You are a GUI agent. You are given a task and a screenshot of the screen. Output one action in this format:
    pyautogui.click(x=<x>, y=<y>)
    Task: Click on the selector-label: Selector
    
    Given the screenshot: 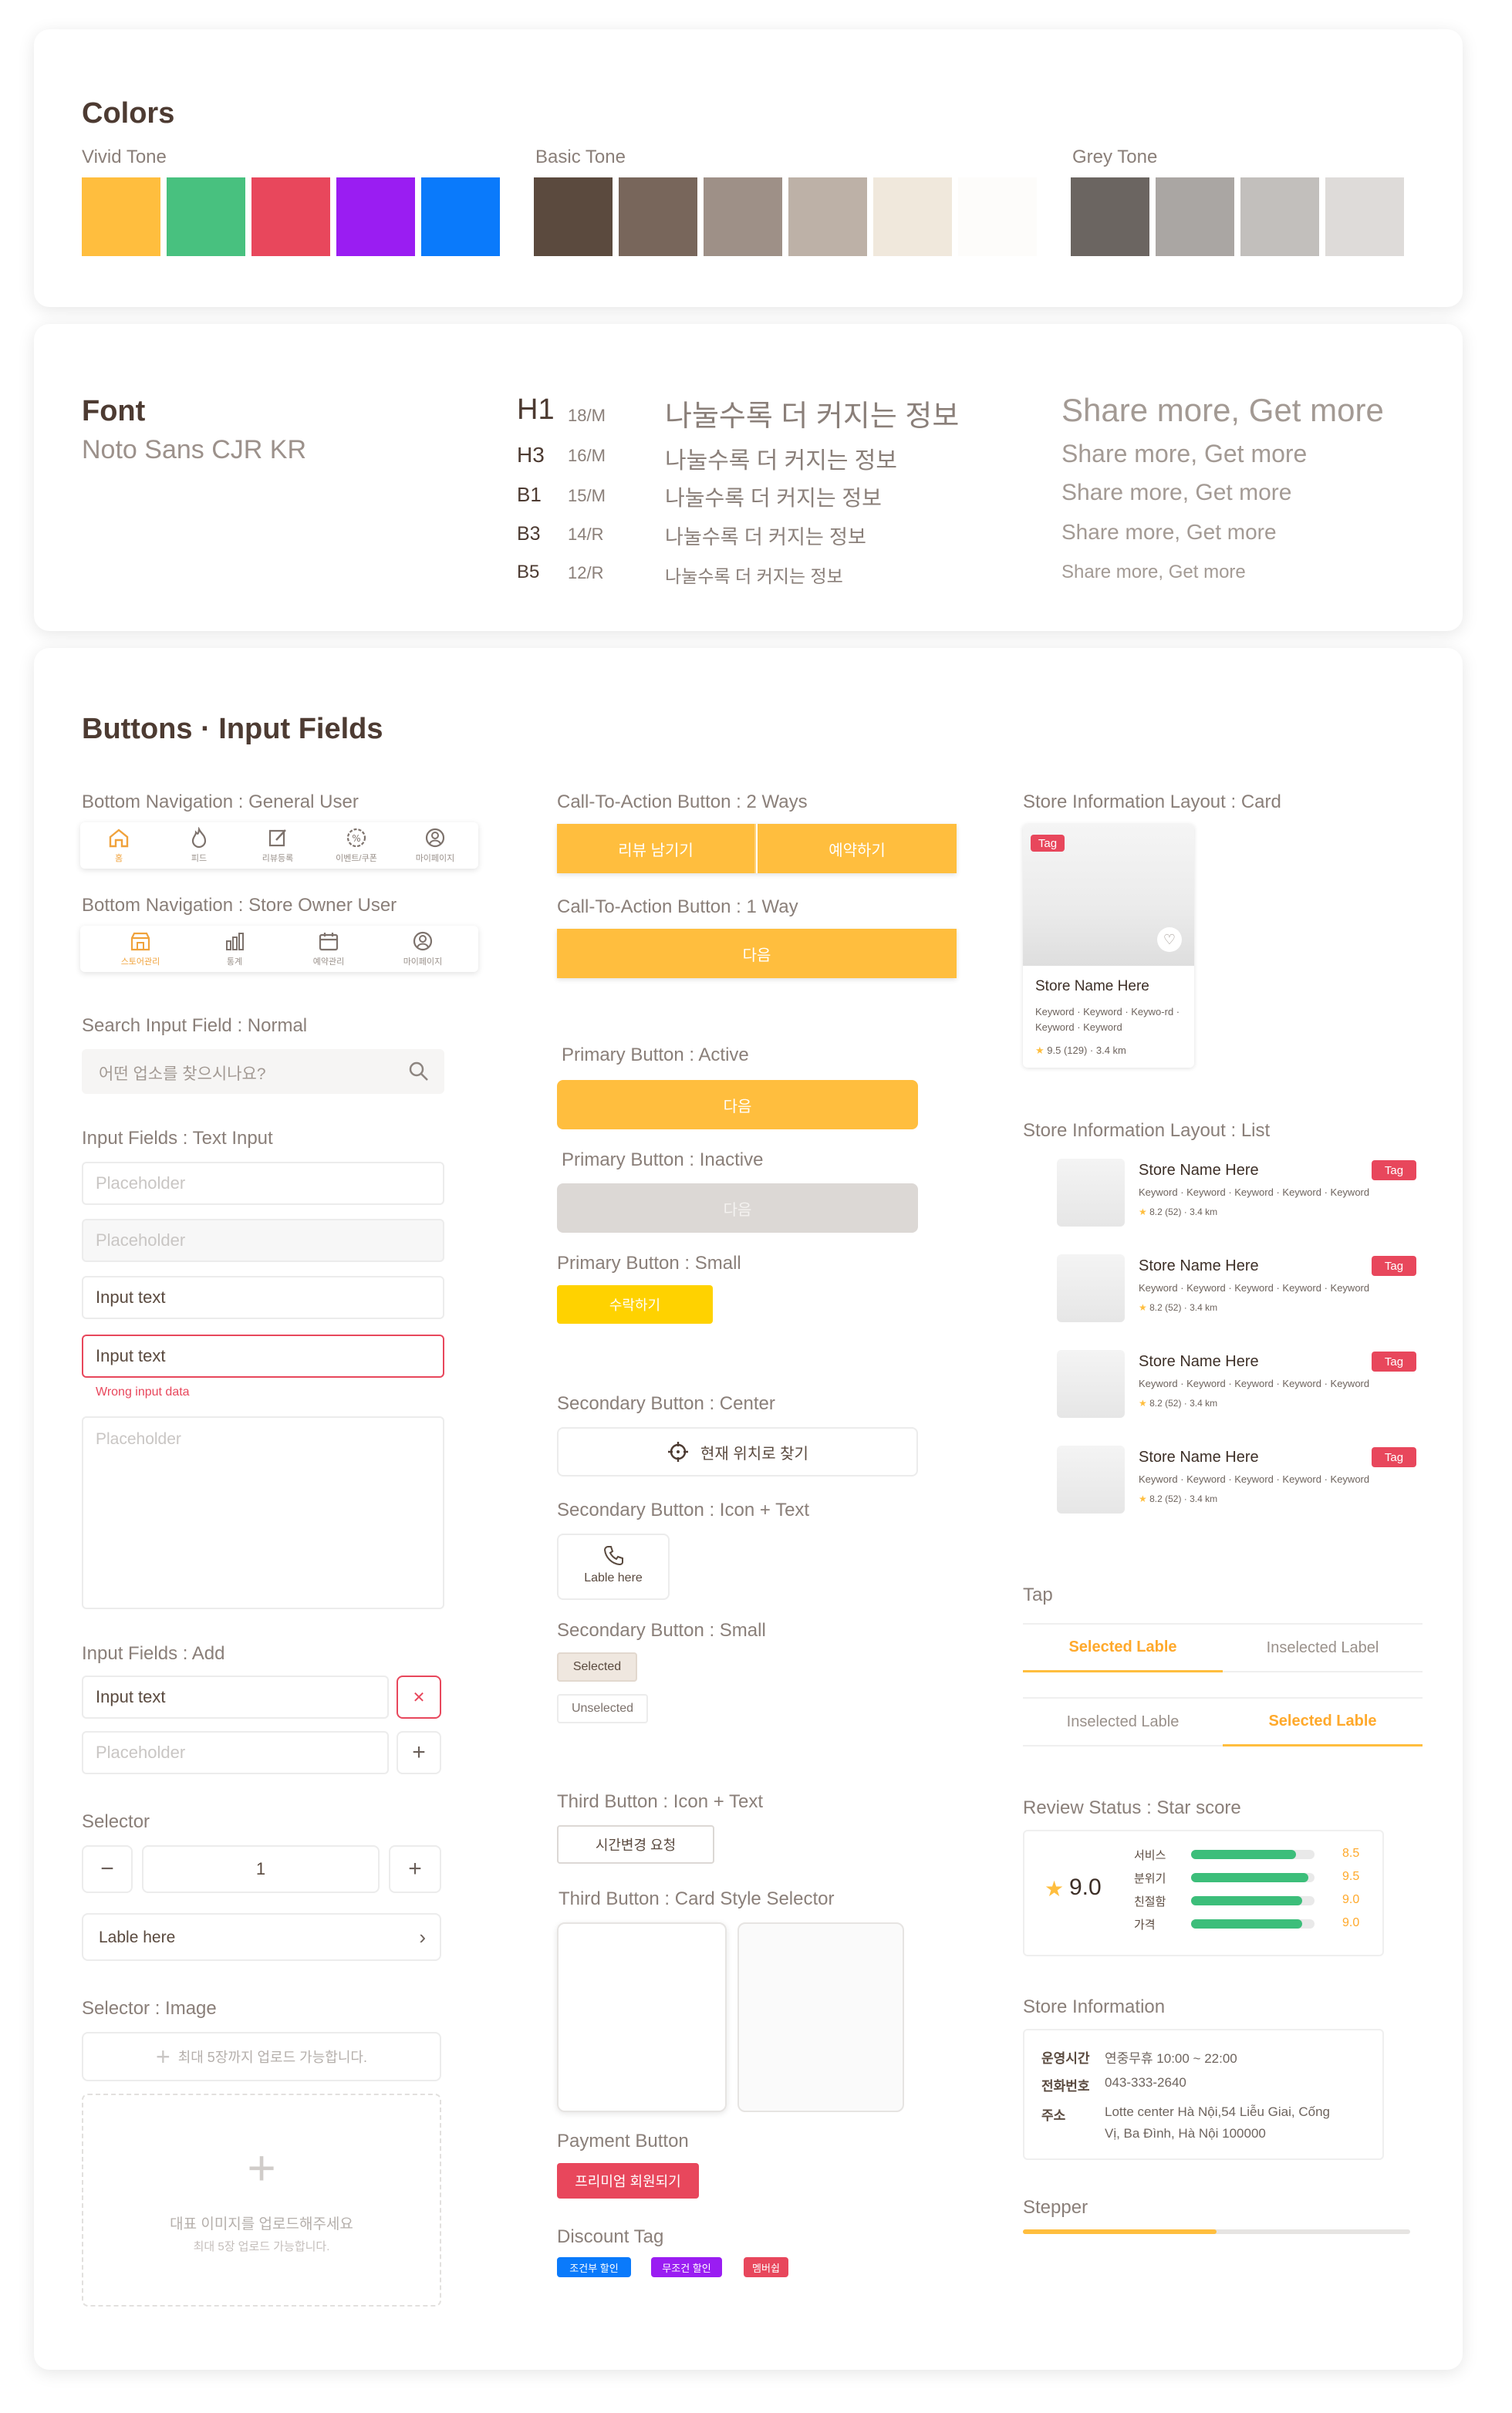 What is the action you would take?
    pyautogui.click(x=116, y=1822)
    